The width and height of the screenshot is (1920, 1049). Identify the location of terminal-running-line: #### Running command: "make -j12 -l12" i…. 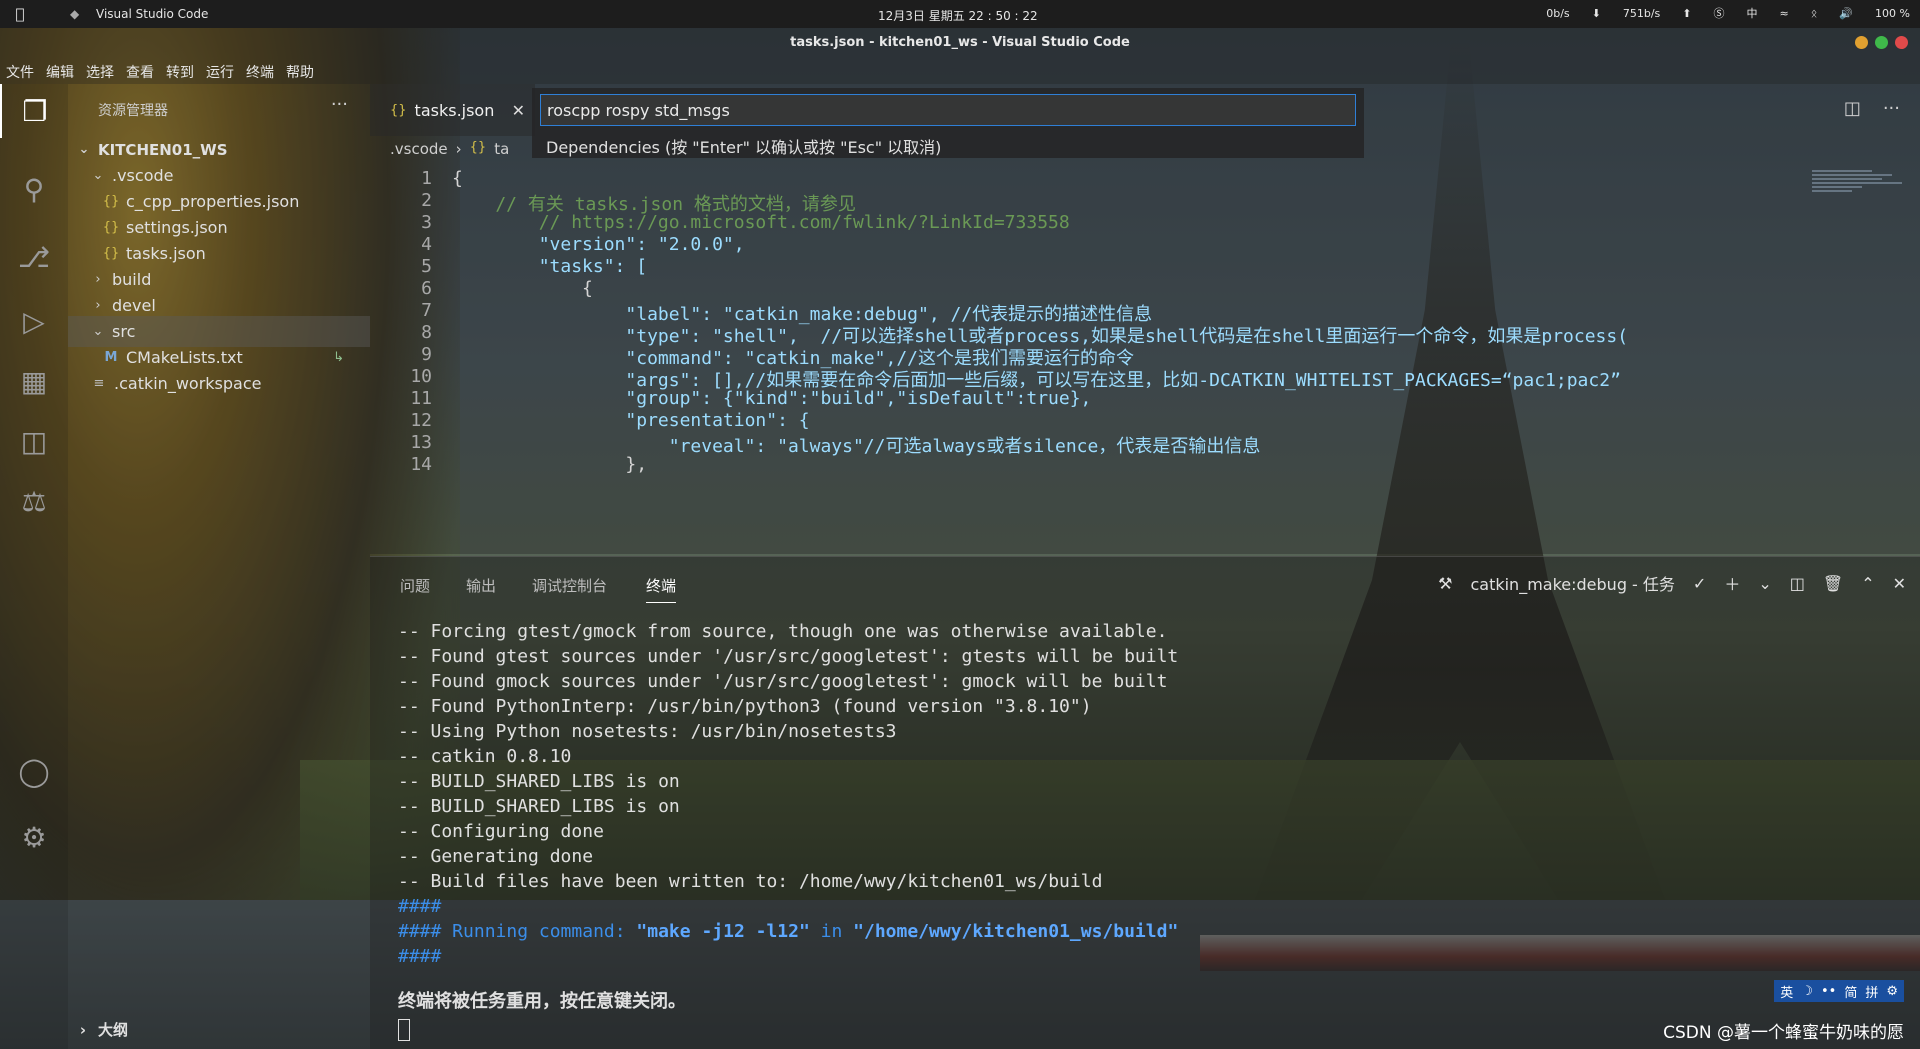
(788, 933).